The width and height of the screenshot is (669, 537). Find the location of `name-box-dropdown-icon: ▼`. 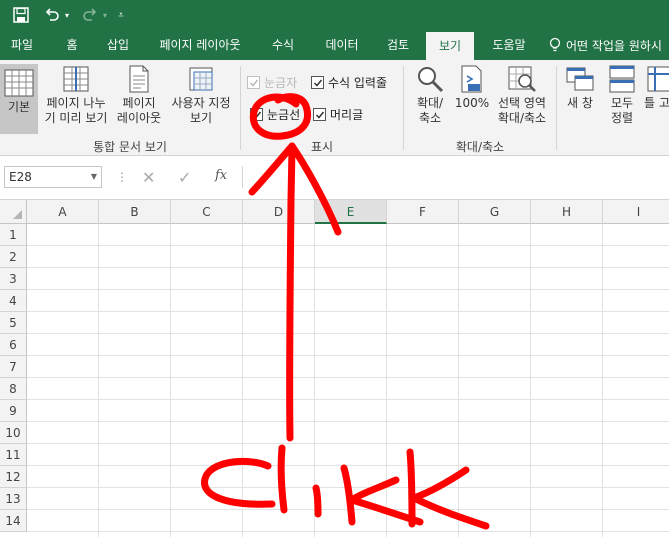

name-box-dropdown-icon: ▼ is located at coordinates (94, 177).